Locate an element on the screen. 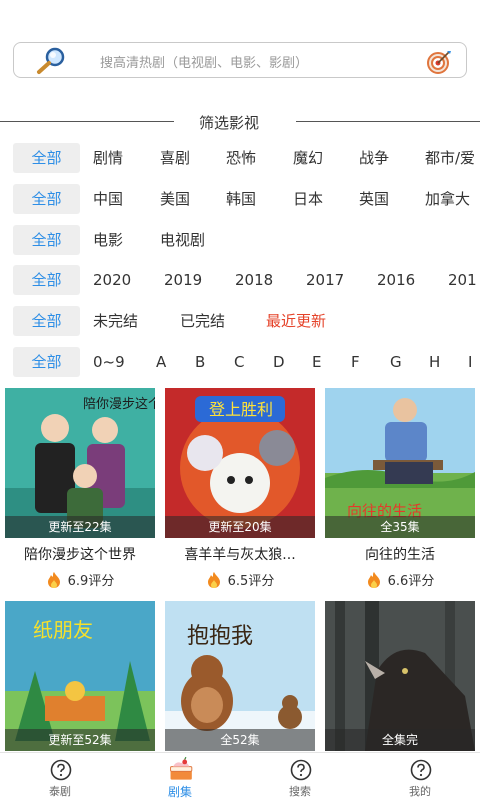 This screenshot has width=480, height=800. poster-image: 向往的生活 全35集 is located at coordinates (400, 463).